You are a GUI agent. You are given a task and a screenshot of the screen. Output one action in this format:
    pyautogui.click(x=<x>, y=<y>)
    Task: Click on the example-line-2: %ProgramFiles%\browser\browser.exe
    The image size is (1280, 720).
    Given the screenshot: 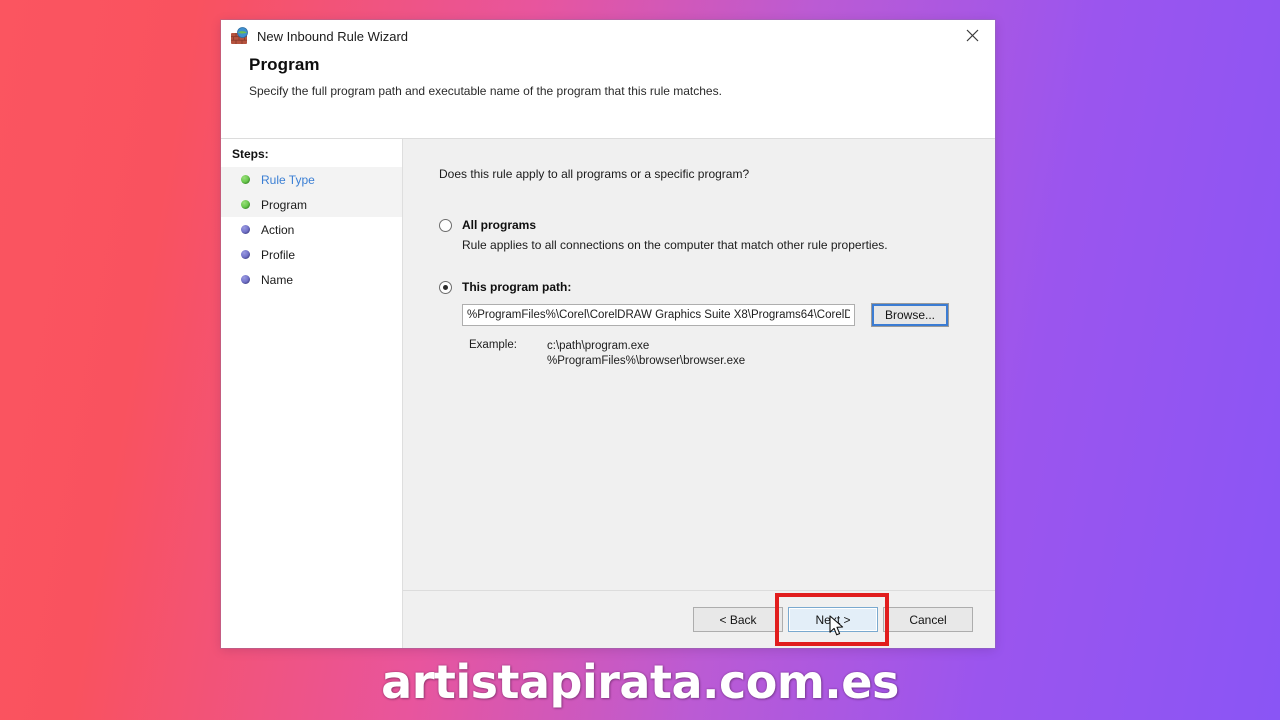 What is the action you would take?
    pyautogui.click(x=646, y=361)
    